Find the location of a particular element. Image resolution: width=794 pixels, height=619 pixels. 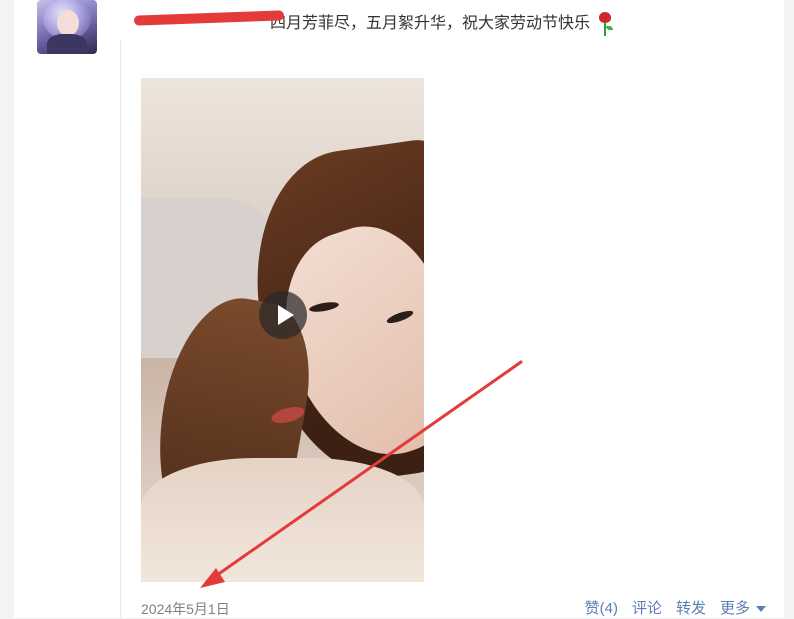

avatar is located at coordinates (67, 27).